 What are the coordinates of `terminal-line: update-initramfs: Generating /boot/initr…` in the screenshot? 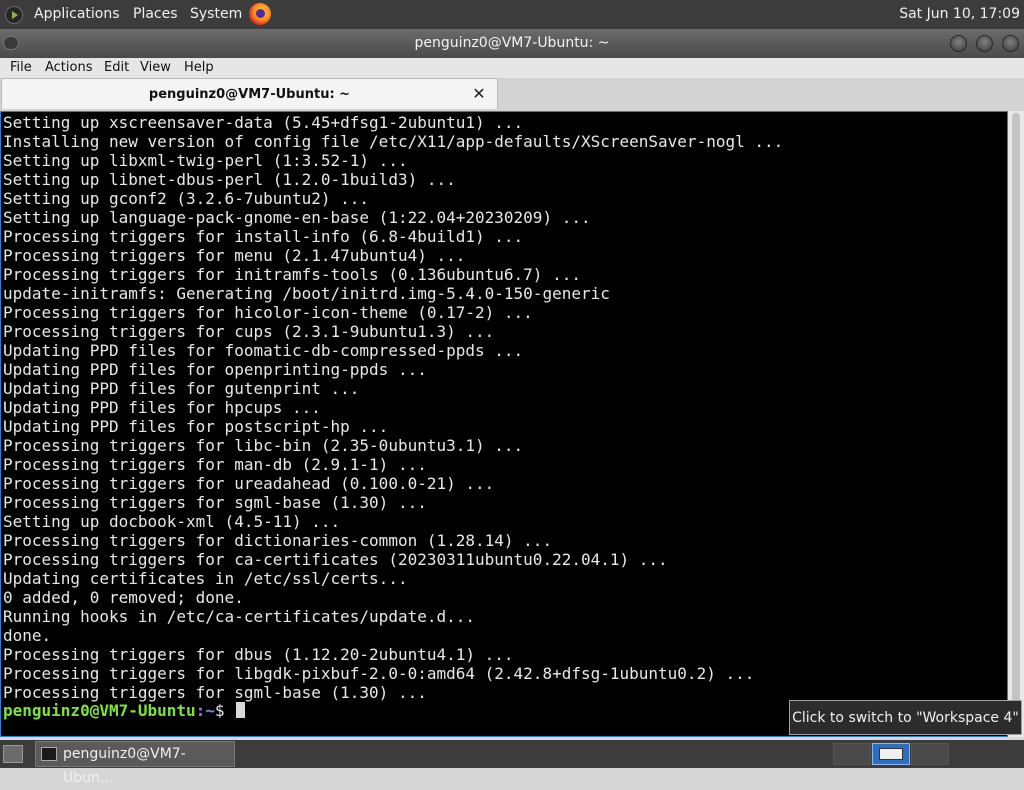 It's located at (306, 293).